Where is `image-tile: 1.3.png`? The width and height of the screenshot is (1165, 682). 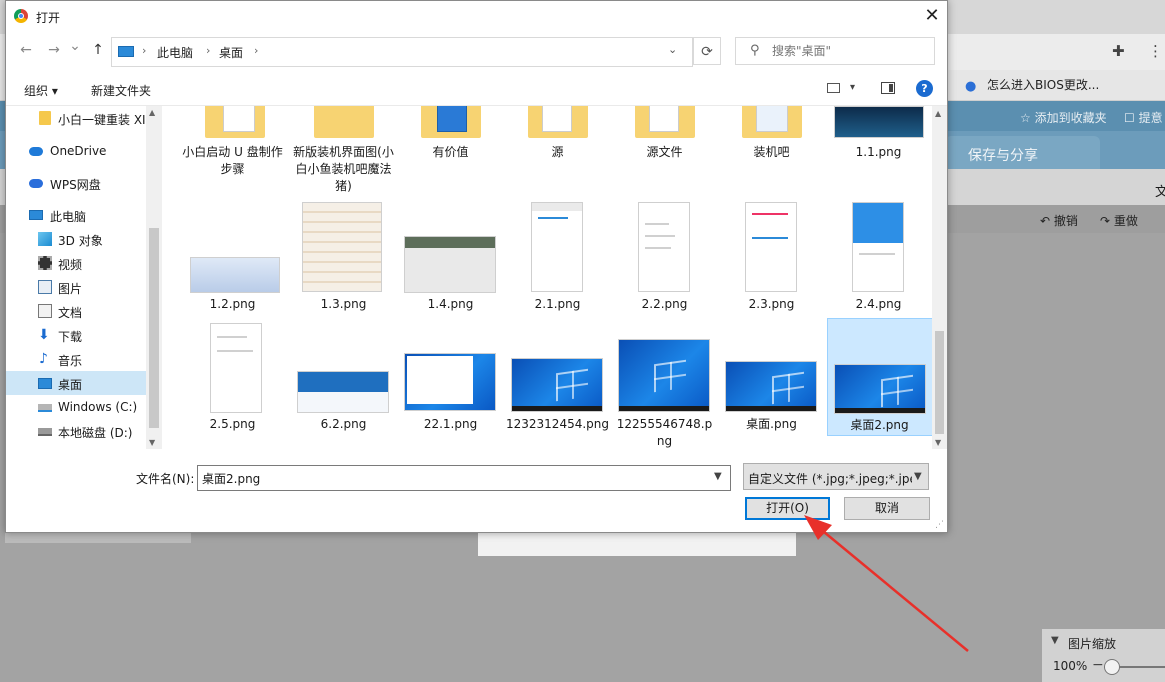
image-tile: 1.3.png is located at coordinates (343, 259).